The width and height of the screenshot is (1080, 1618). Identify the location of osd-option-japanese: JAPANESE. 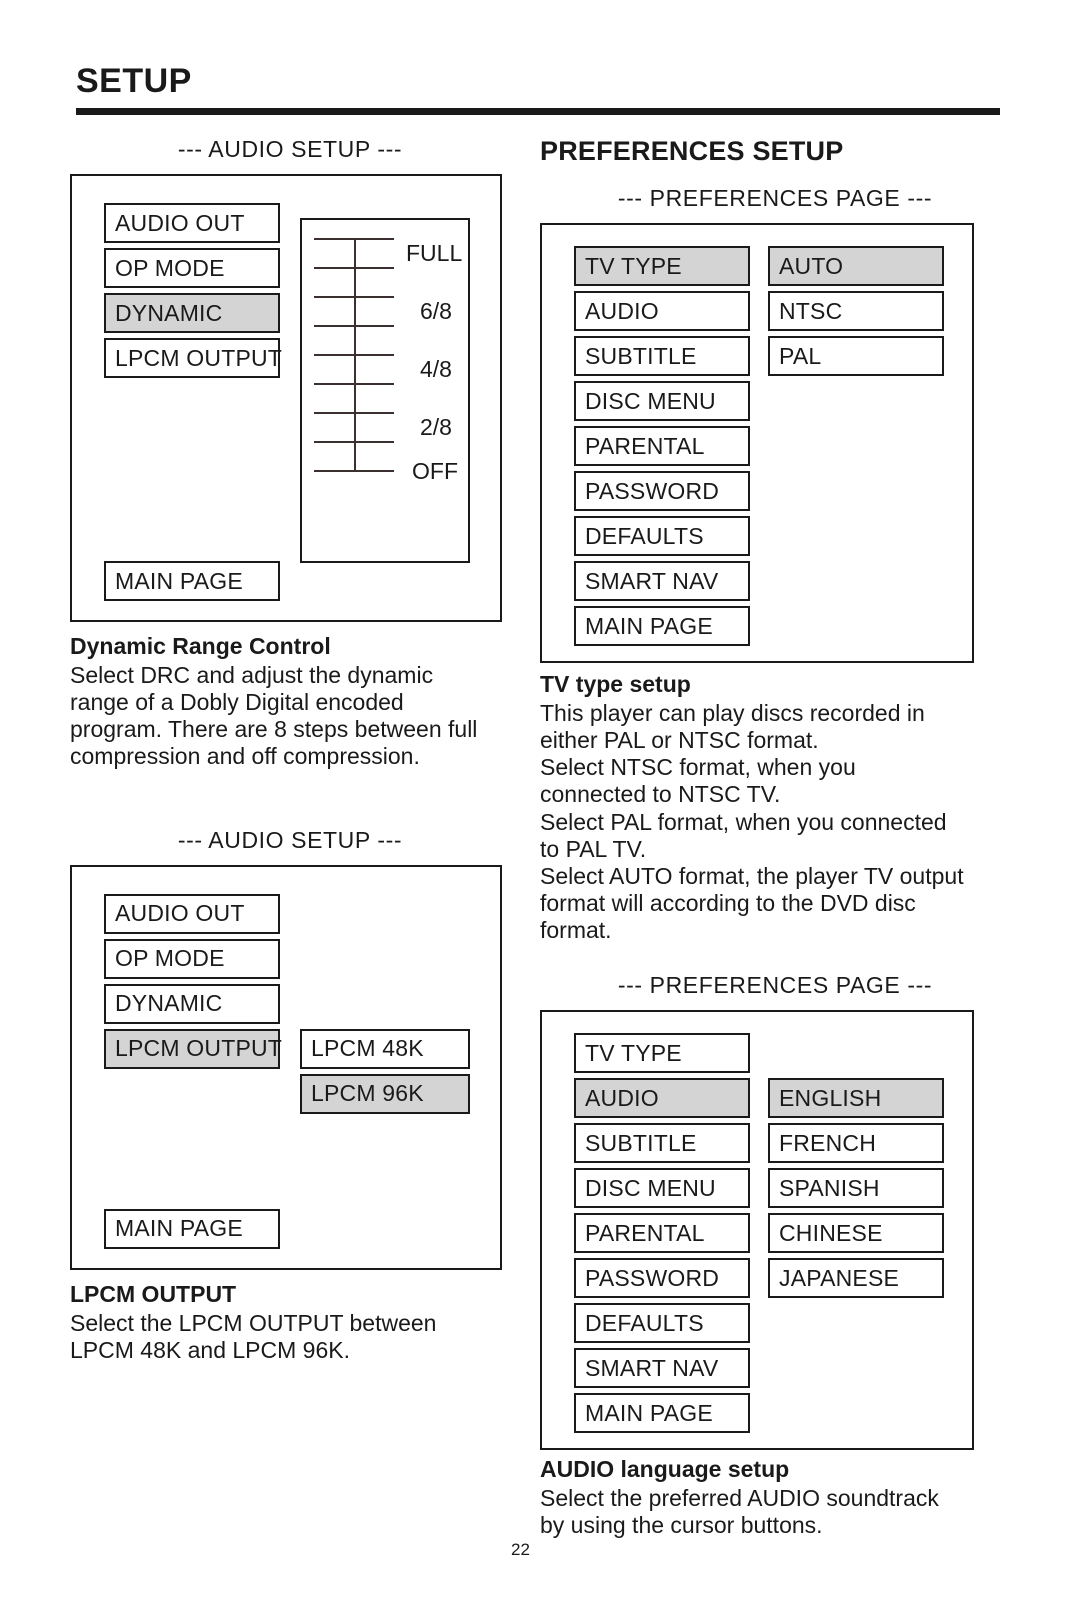
(856, 1278).